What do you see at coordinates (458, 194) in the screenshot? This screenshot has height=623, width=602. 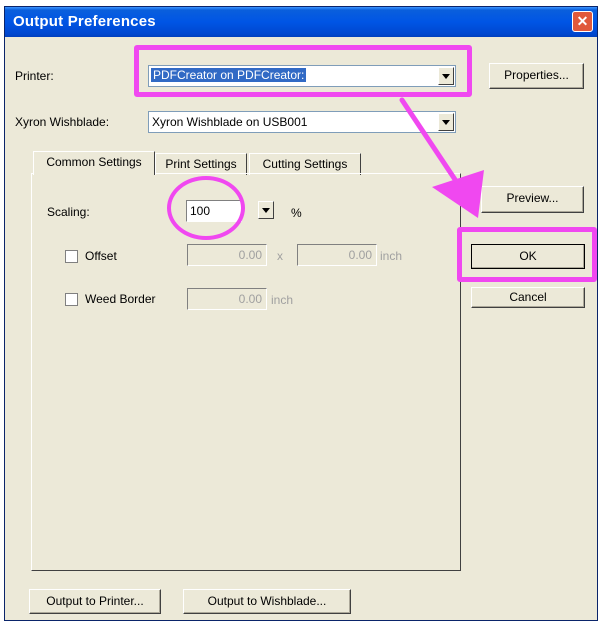 I see `arrow-head-icon` at bounding box center [458, 194].